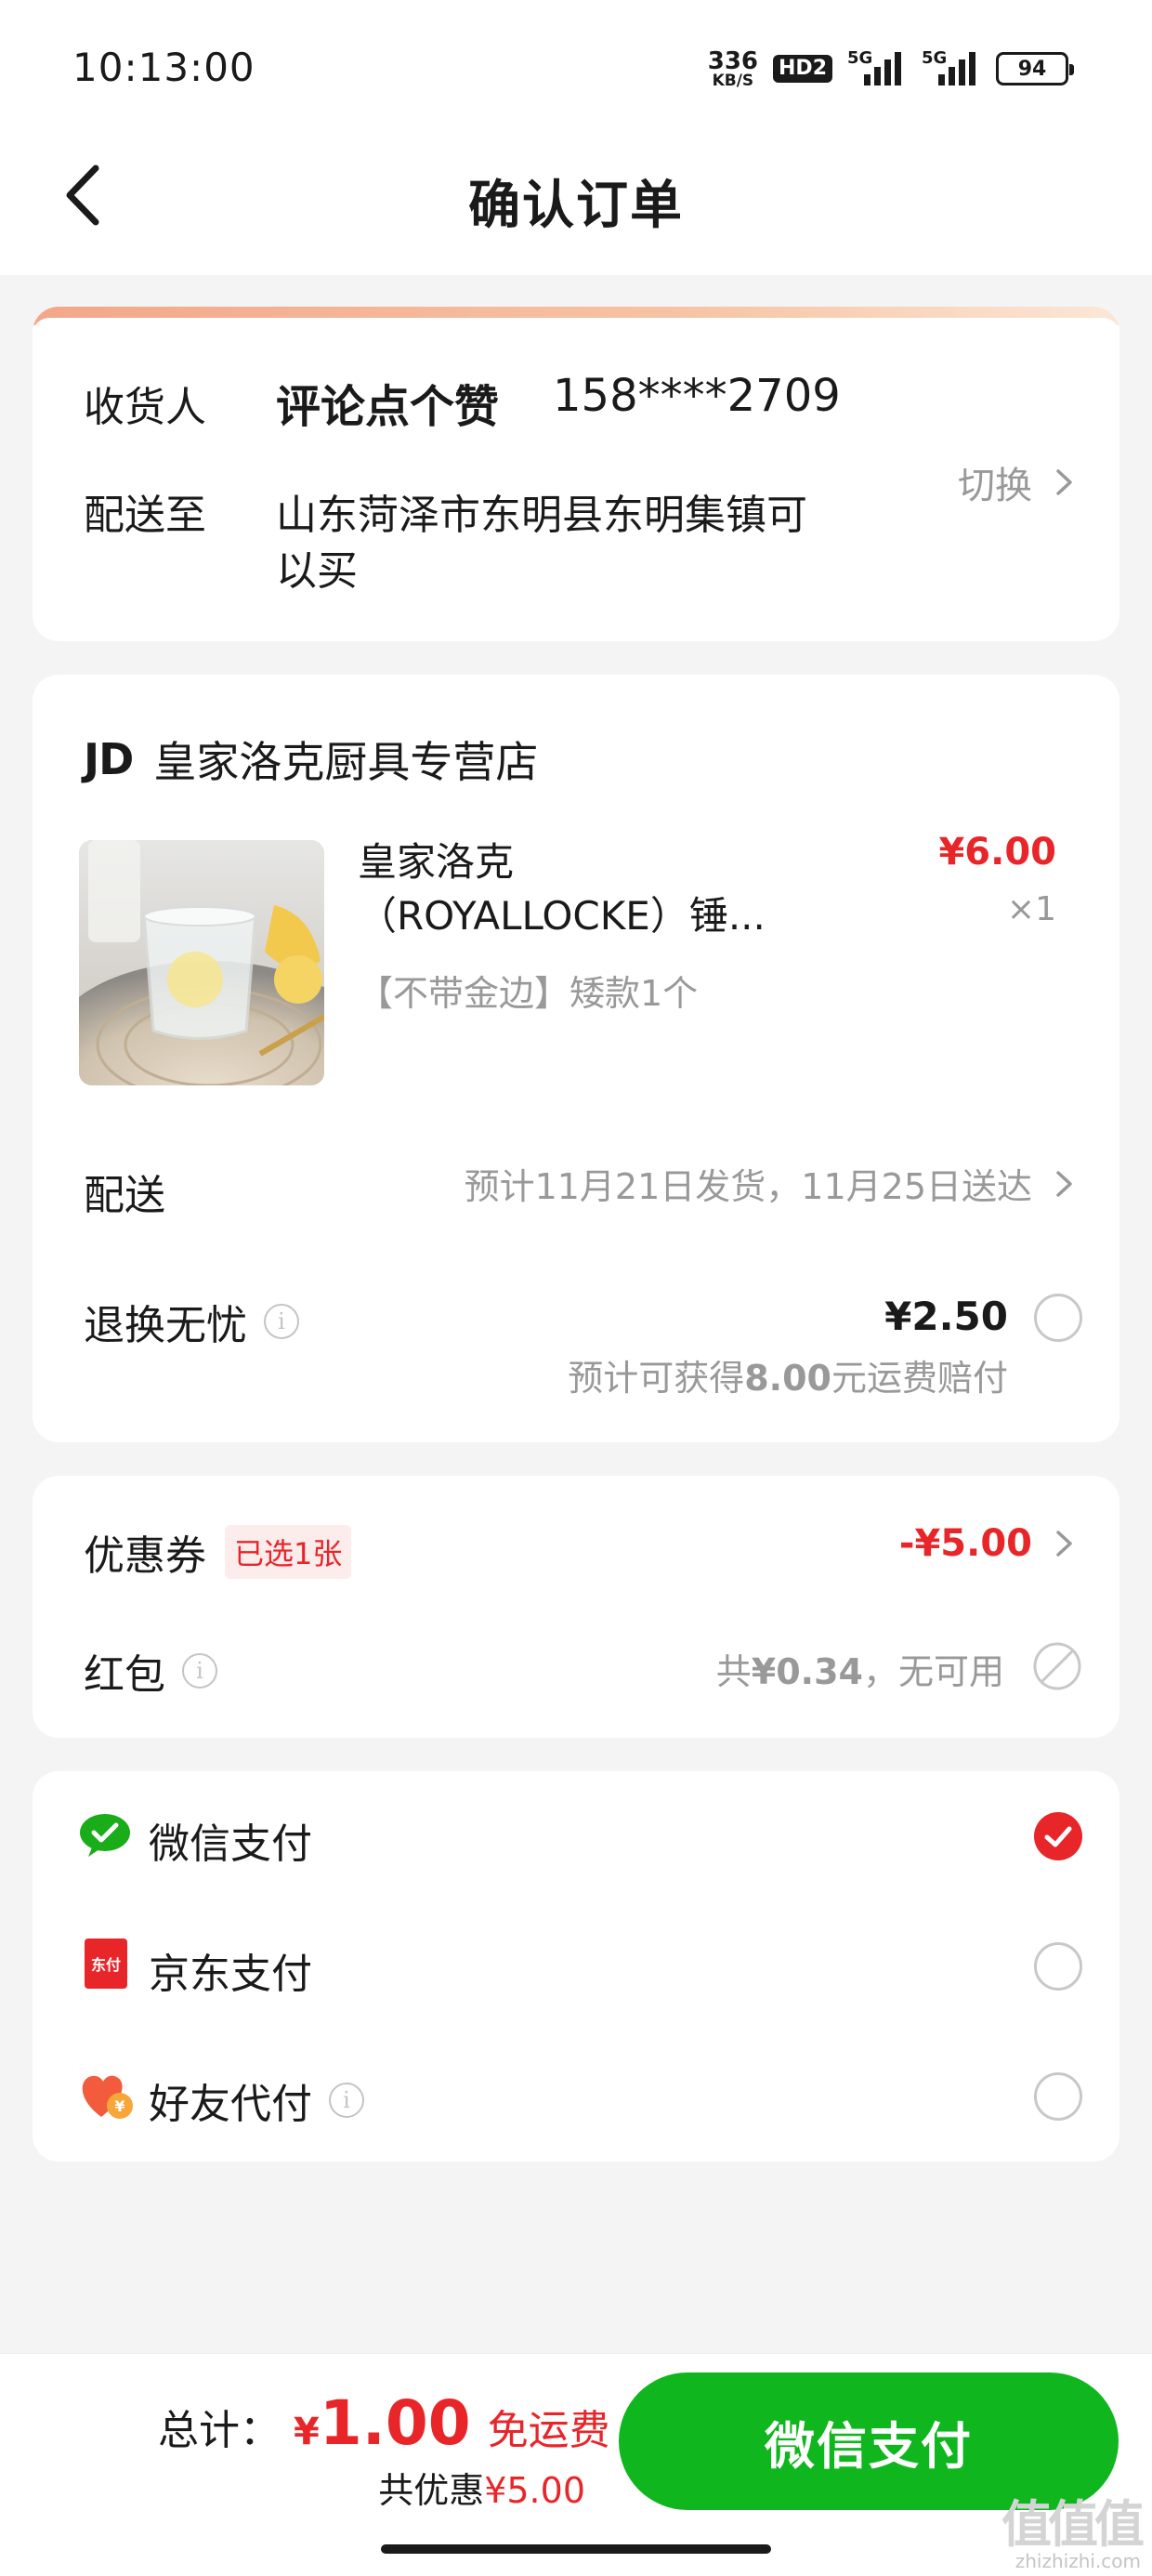 This screenshot has width=1152, height=2576. Describe the element at coordinates (230, 1974) in the screenshot. I see `payment-label-jd: 京东支付` at that location.